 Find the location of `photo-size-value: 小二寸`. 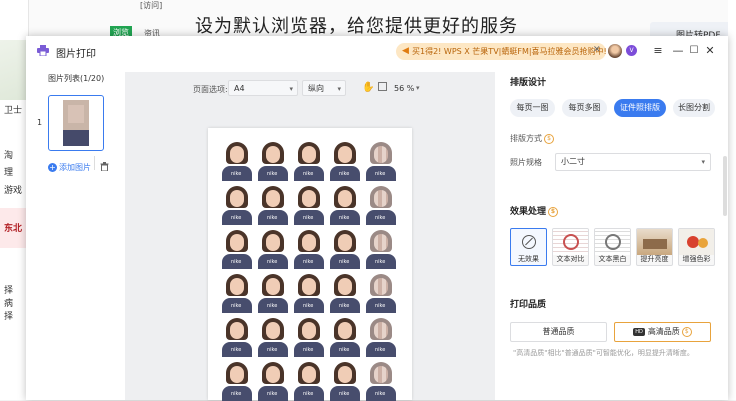

photo-size-value: 小二寸 is located at coordinates (573, 161).